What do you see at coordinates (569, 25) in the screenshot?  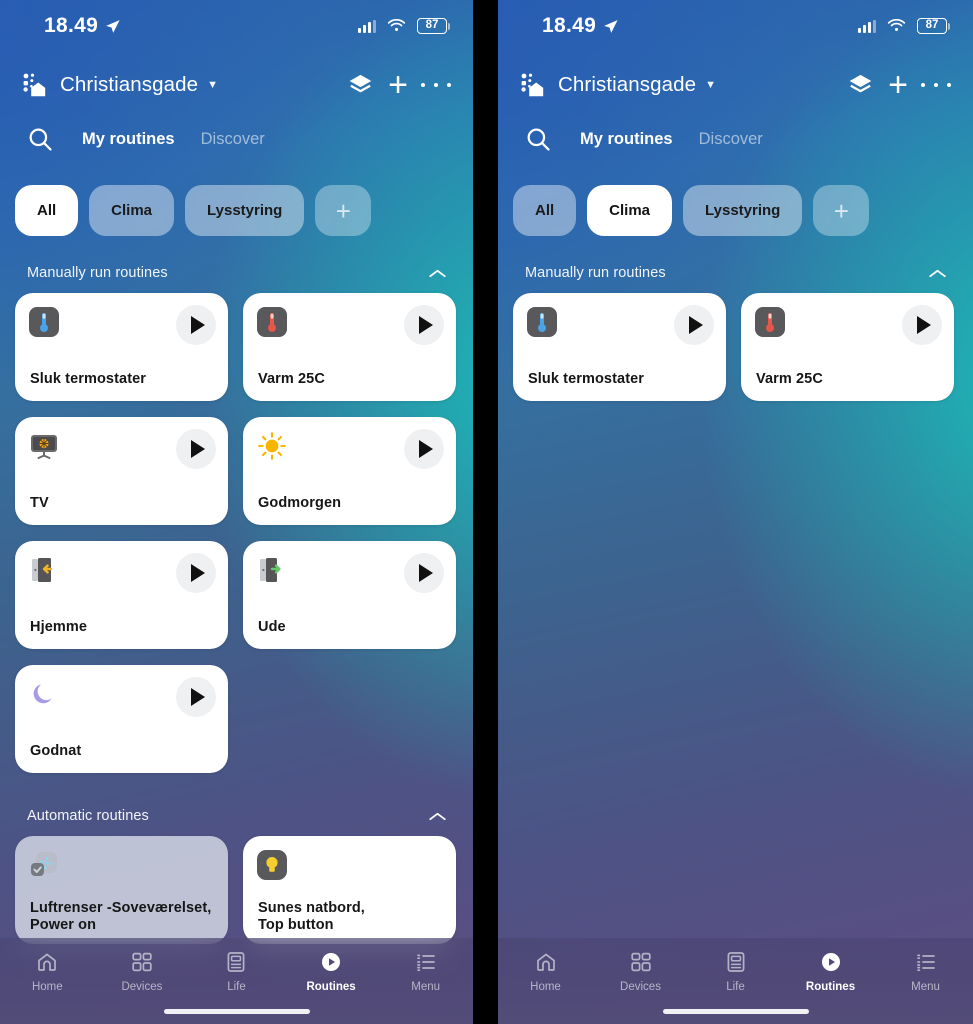 I see `status-time: 18.49` at bounding box center [569, 25].